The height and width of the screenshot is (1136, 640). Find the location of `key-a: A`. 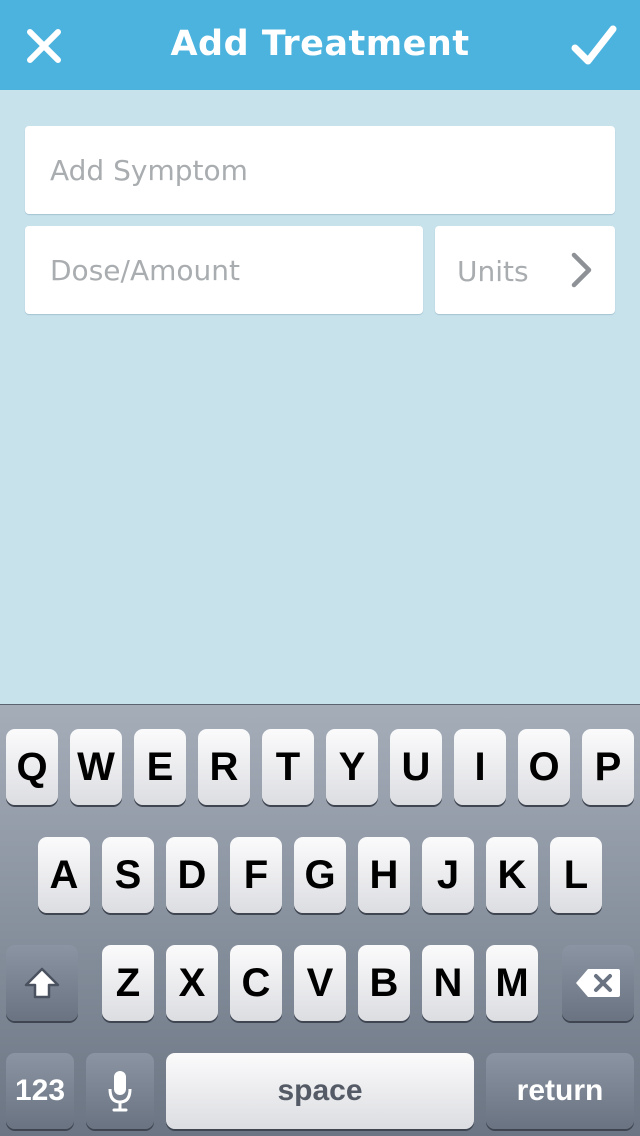

key-a: A is located at coordinates (64, 875).